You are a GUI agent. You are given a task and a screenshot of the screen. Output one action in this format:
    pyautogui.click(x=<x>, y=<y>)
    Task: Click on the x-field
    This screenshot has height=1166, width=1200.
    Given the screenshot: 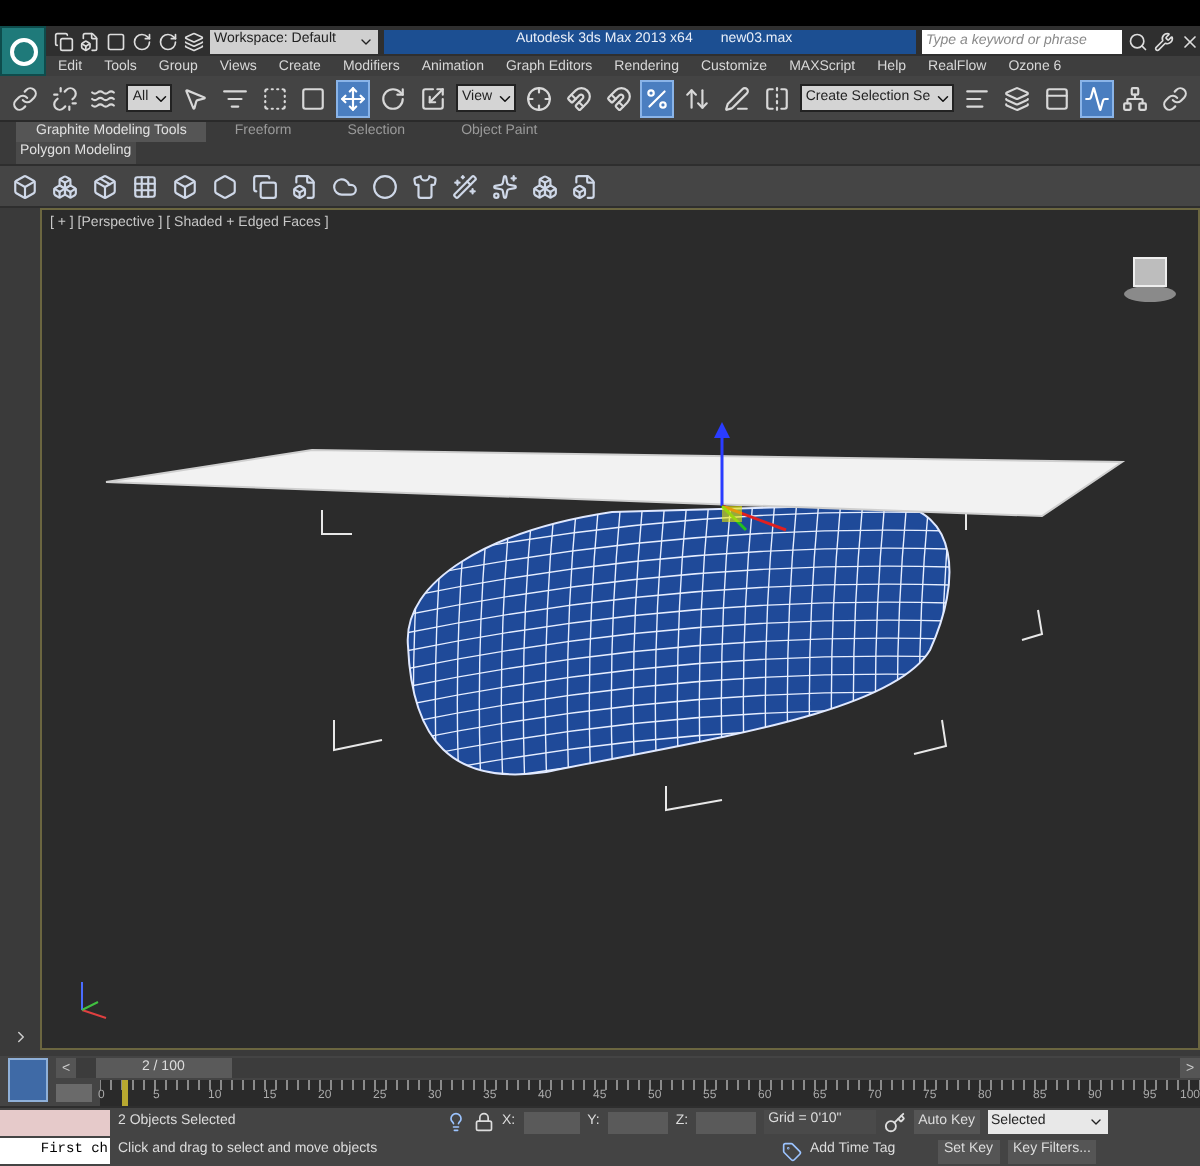 What is the action you would take?
    pyautogui.click(x=551, y=1122)
    